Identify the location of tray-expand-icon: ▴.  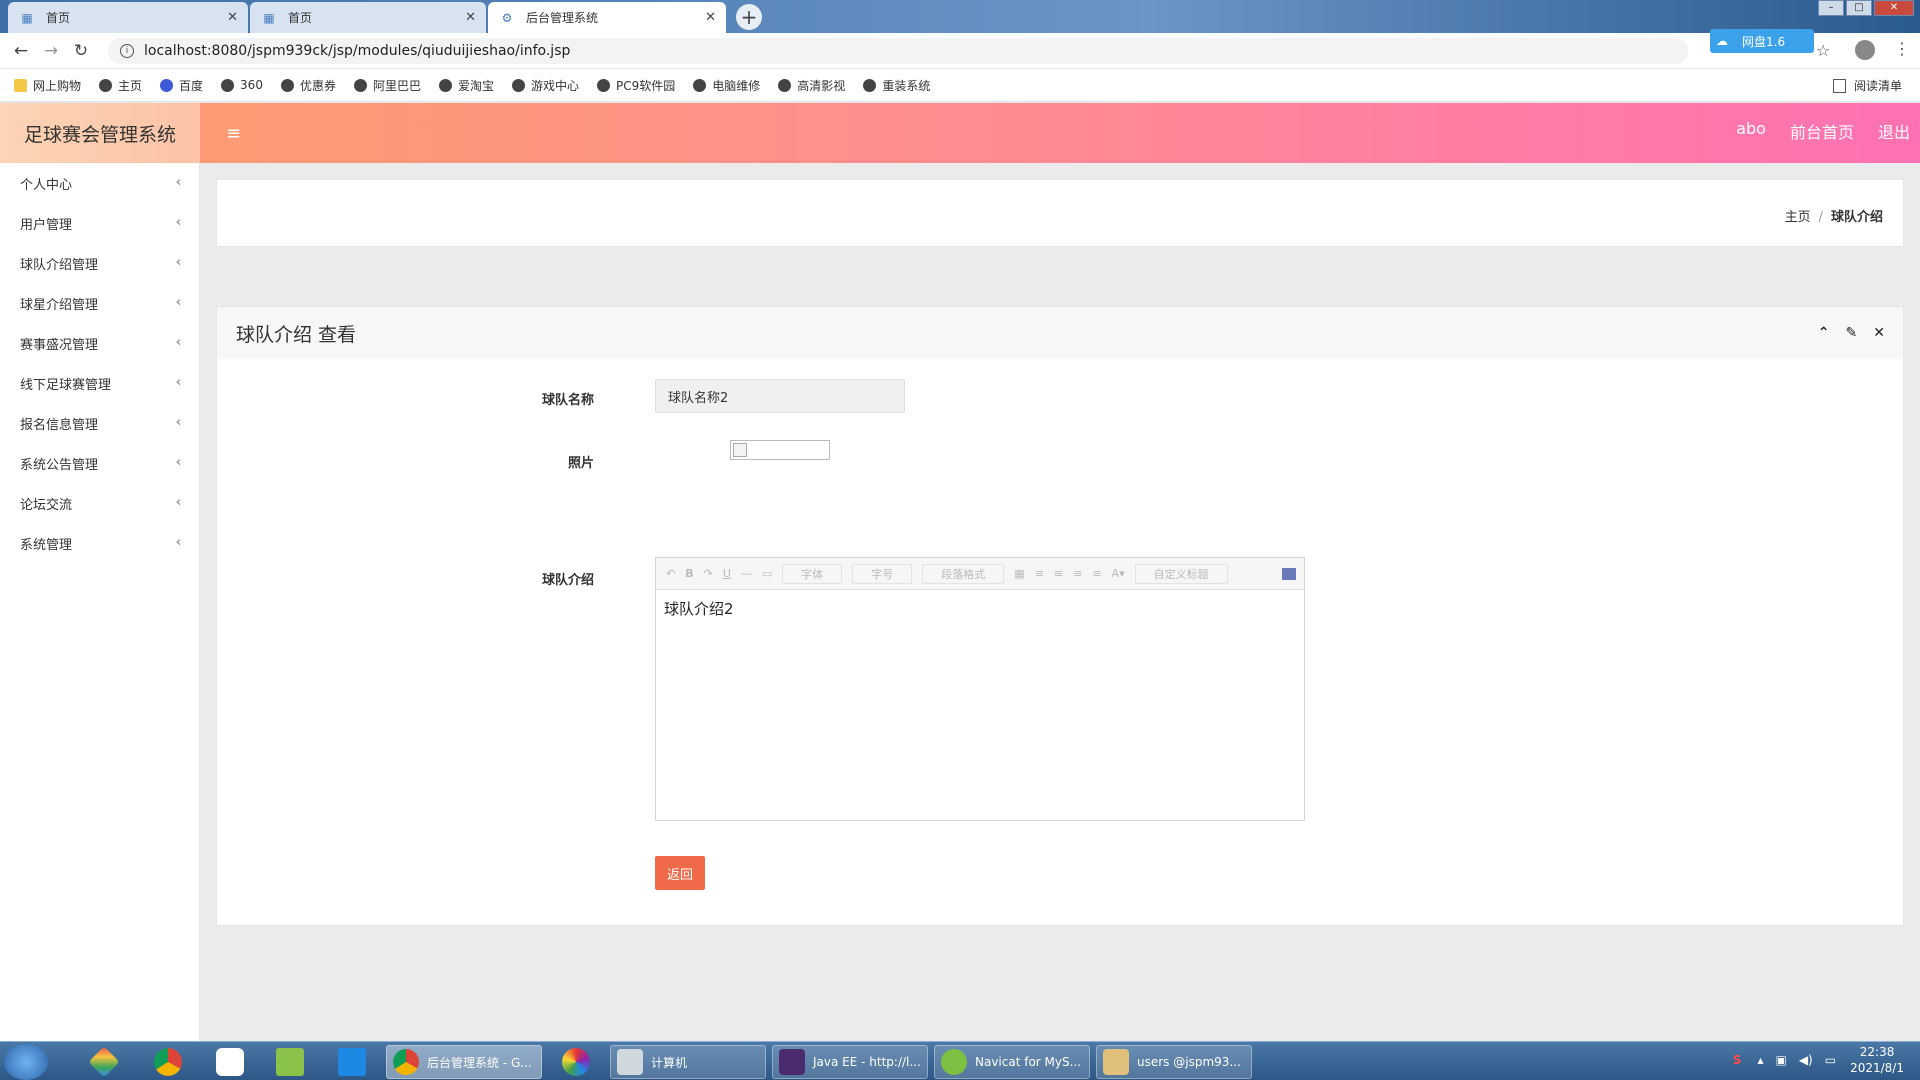
(1760, 1060).